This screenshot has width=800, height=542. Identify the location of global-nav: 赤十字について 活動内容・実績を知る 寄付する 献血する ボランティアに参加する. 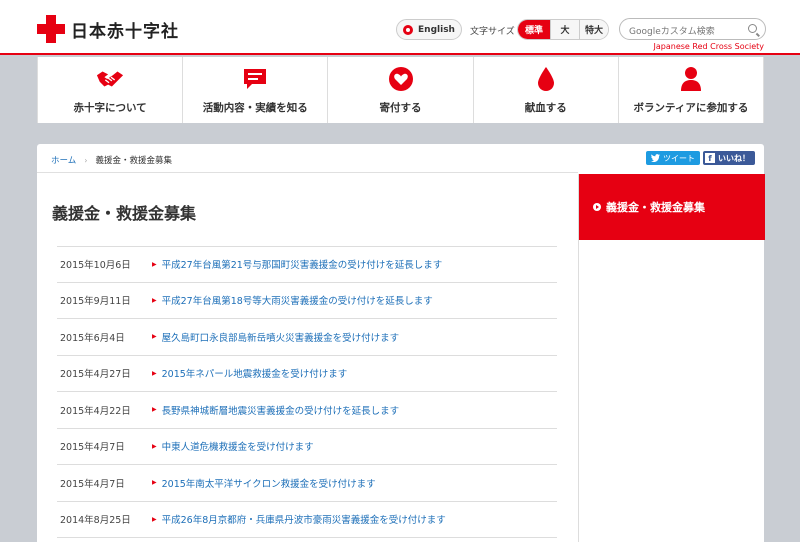
(401, 90).